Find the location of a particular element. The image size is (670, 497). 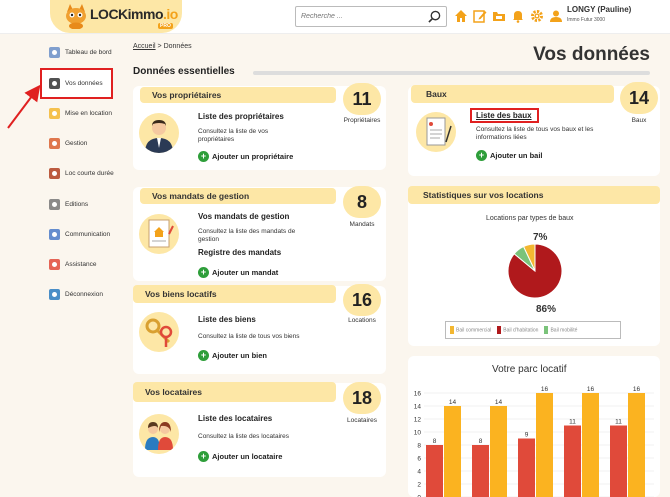

sidebar-item-label: Assistance is located at coordinates (81, 264).